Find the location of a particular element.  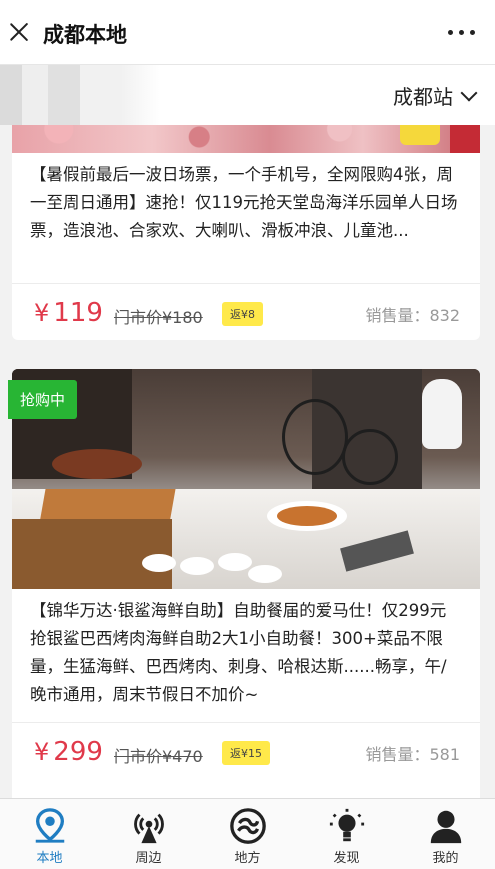

tab-label: 地方 is located at coordinates (247, 858).